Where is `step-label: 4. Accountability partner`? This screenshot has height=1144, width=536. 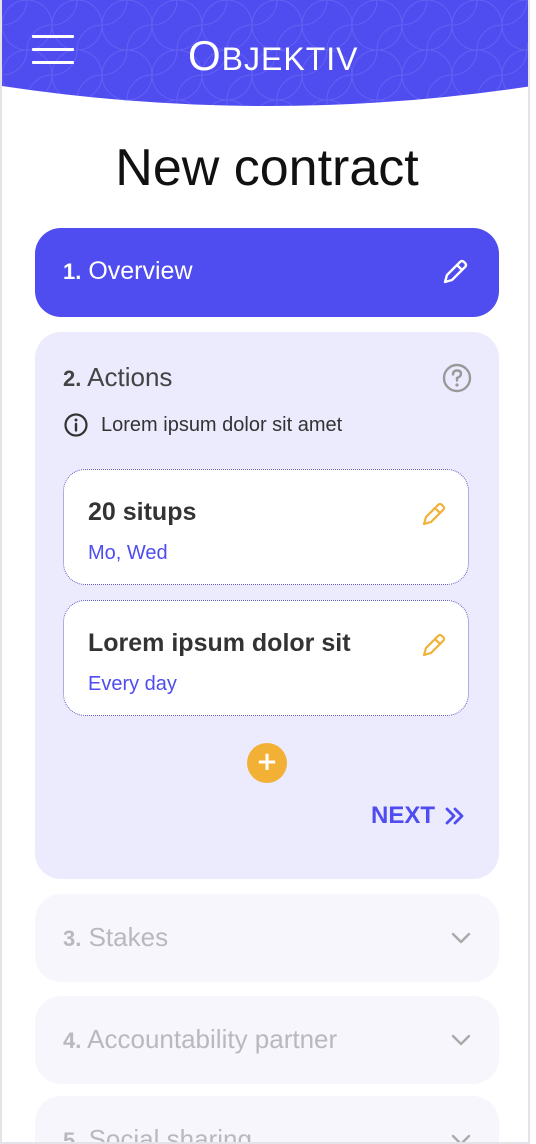
step-label: 4. Accountability partner is located at coordinates (200, 1039).